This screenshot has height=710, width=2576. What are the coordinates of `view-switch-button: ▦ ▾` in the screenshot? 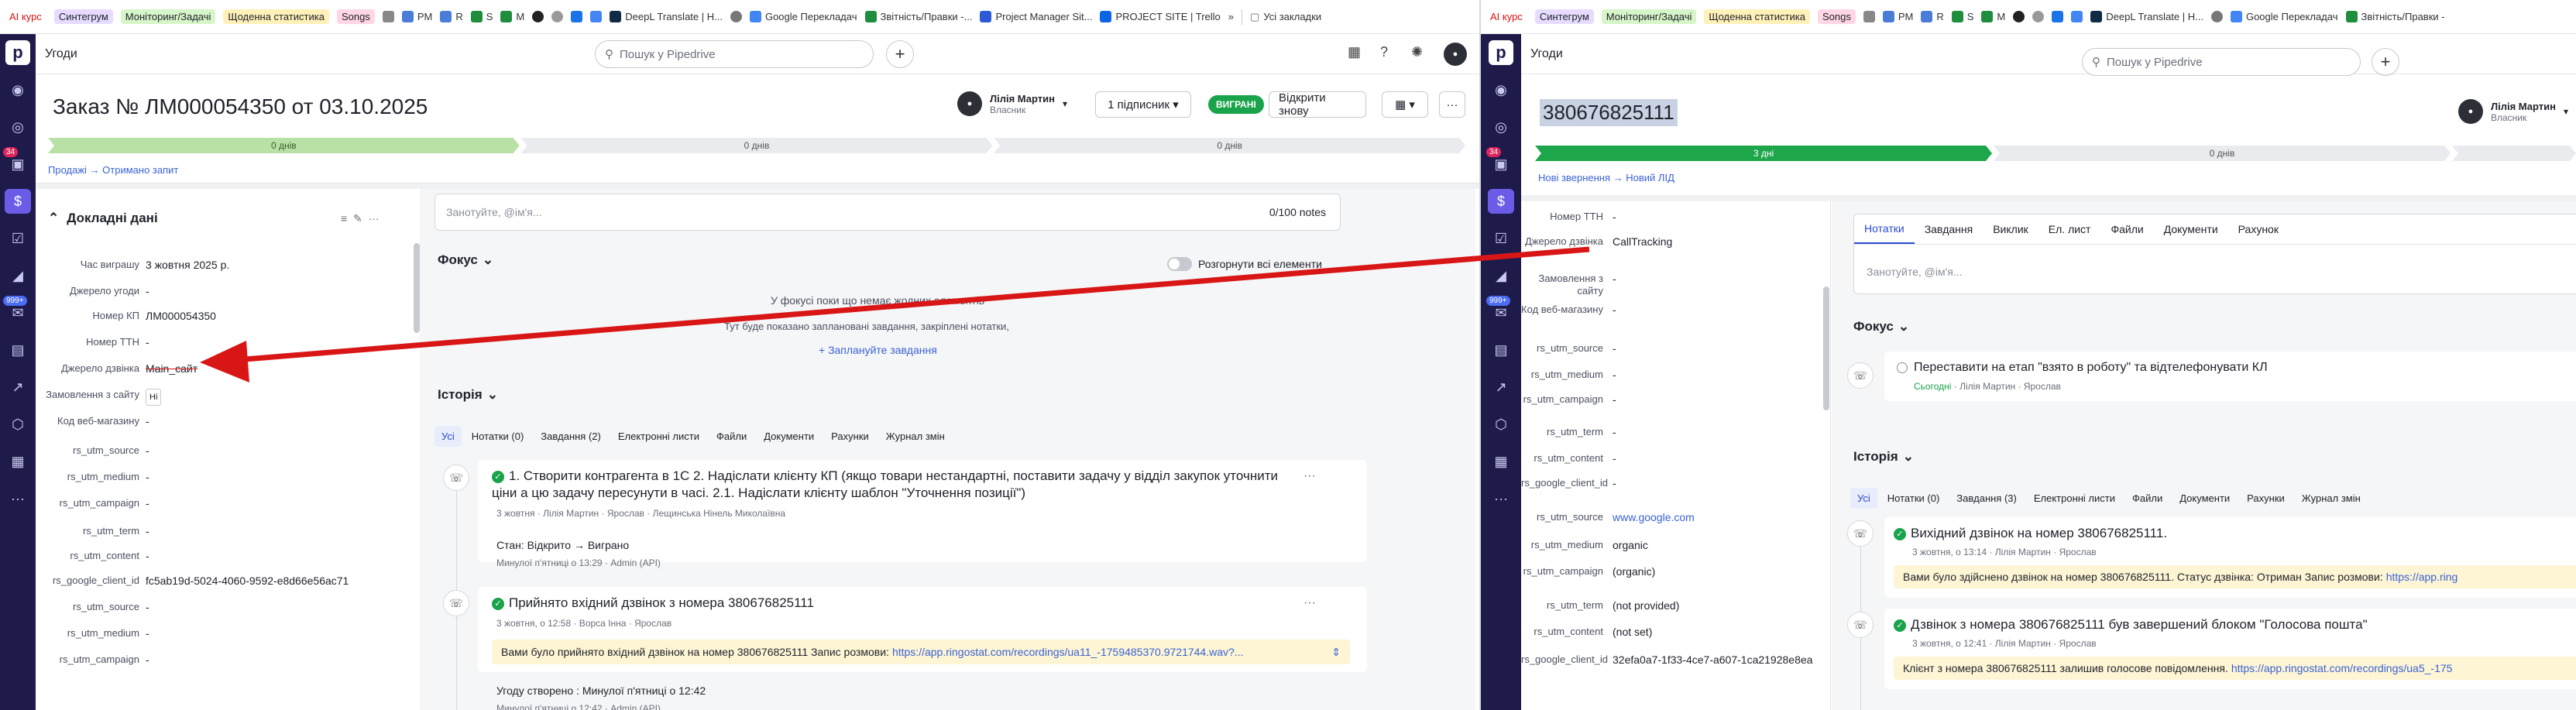 It's located at (1405, 105).